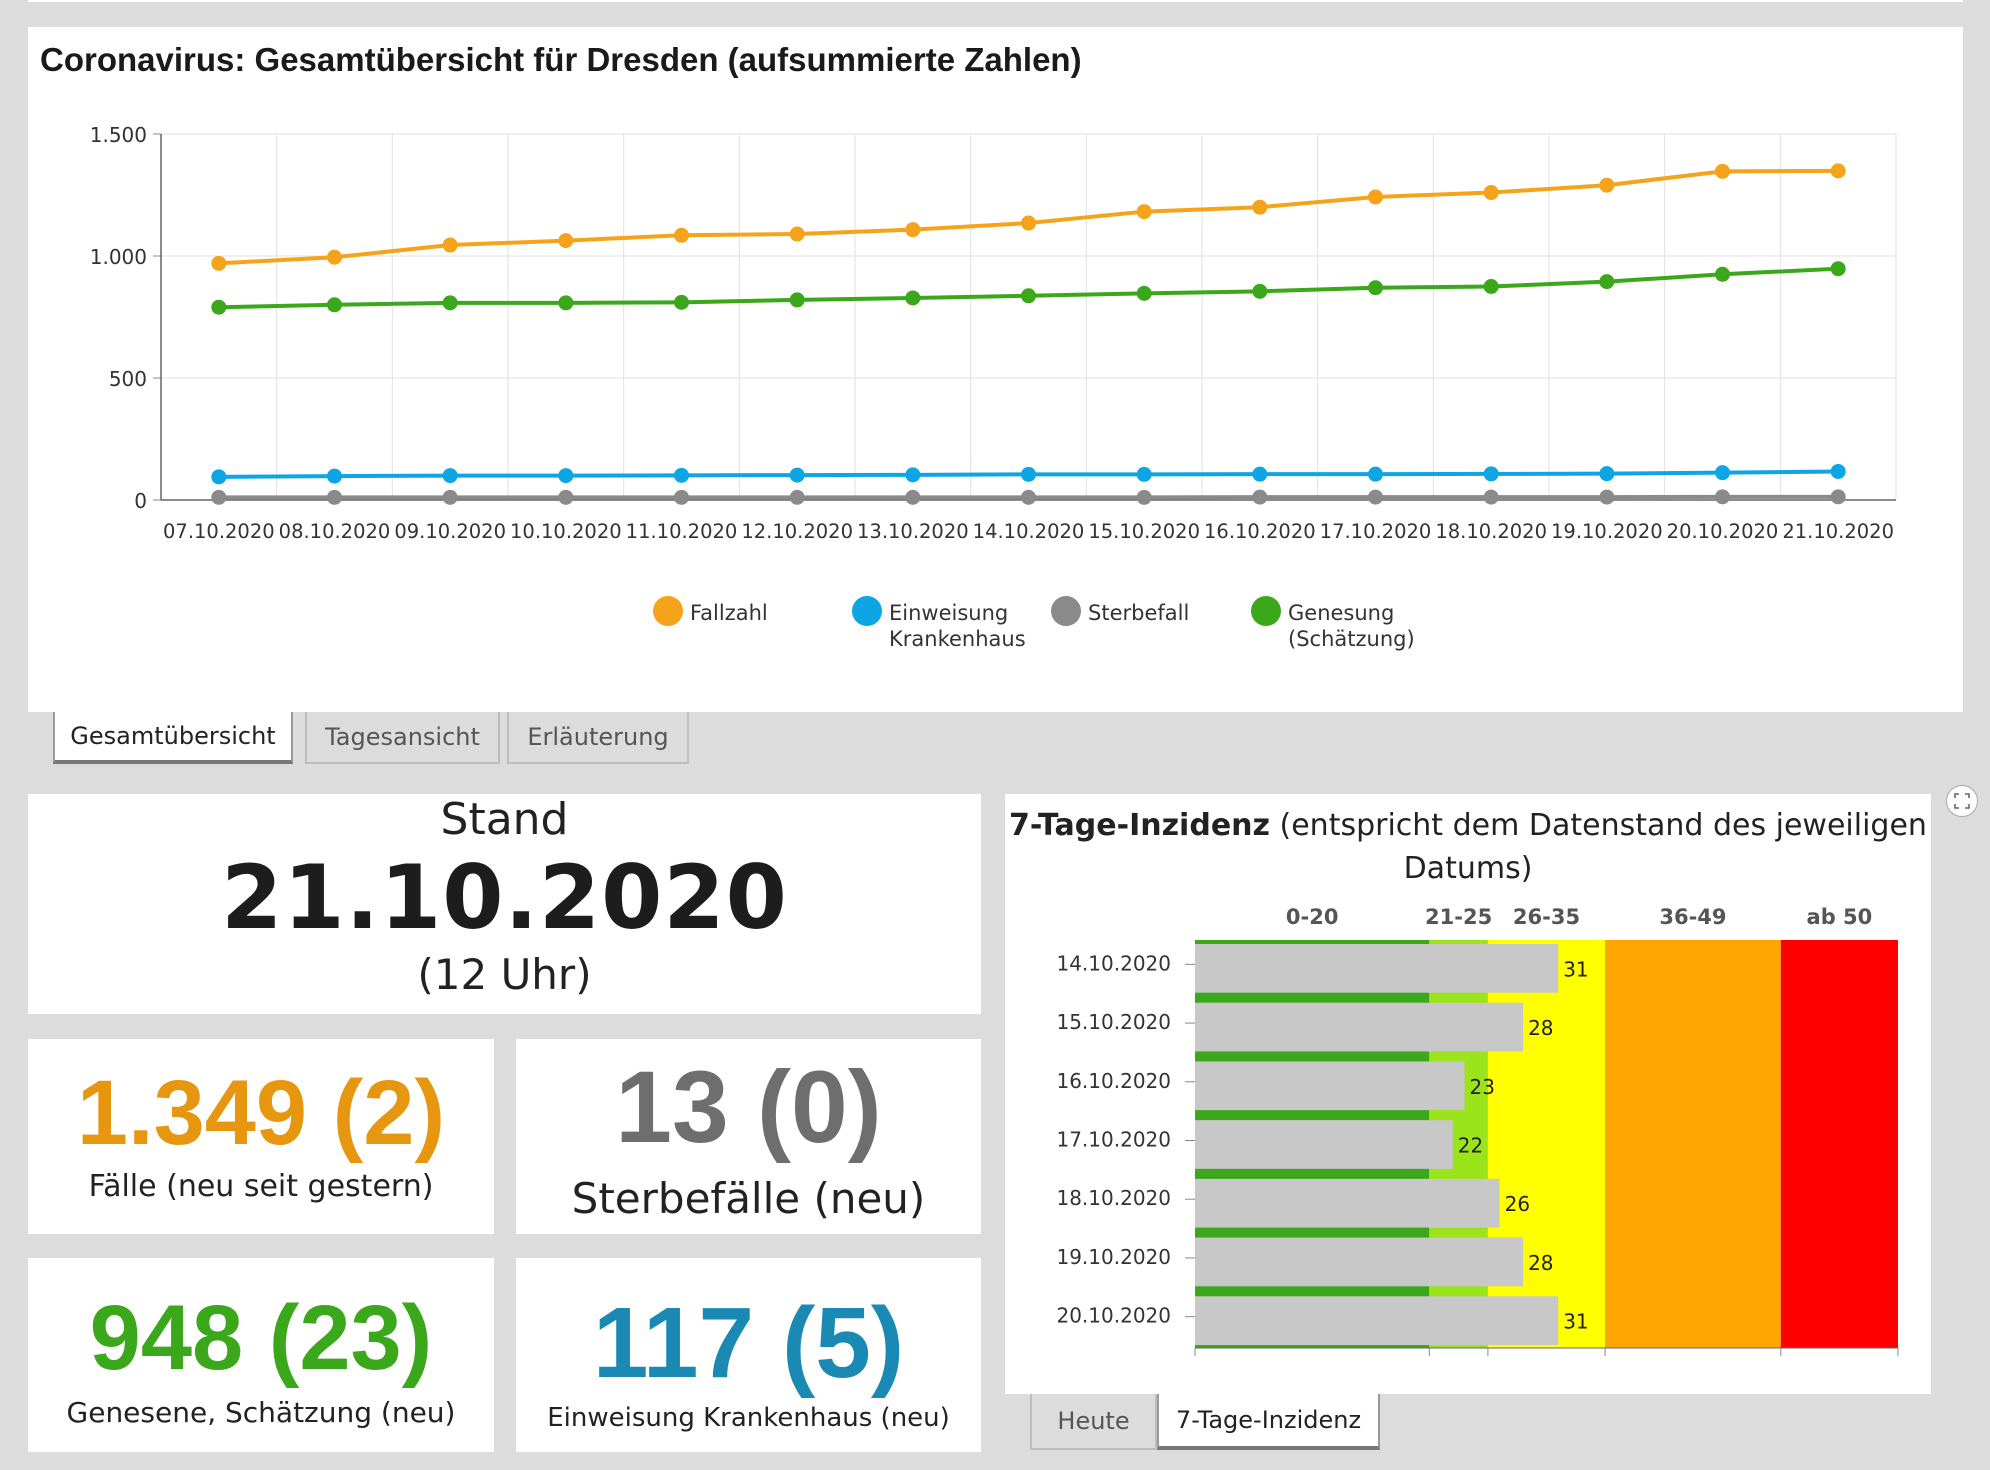 Image resolution: width=1990 pixels, height=1470 pixels. Describe the element at coordinates (1517, 1204) in the screenshot. I see `bar-value-label: 26` at that location.